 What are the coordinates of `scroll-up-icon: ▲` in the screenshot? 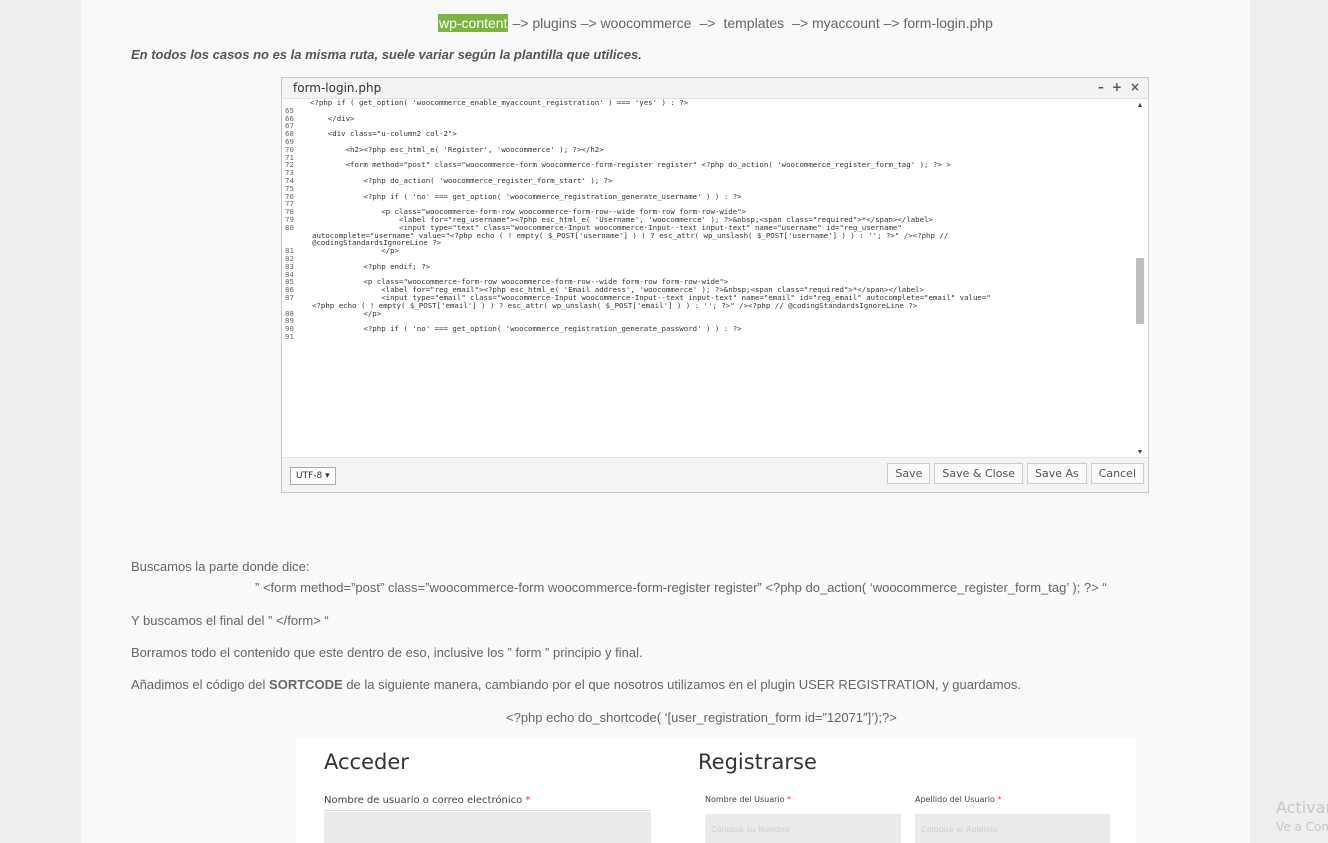 It's located at (1140, 106).